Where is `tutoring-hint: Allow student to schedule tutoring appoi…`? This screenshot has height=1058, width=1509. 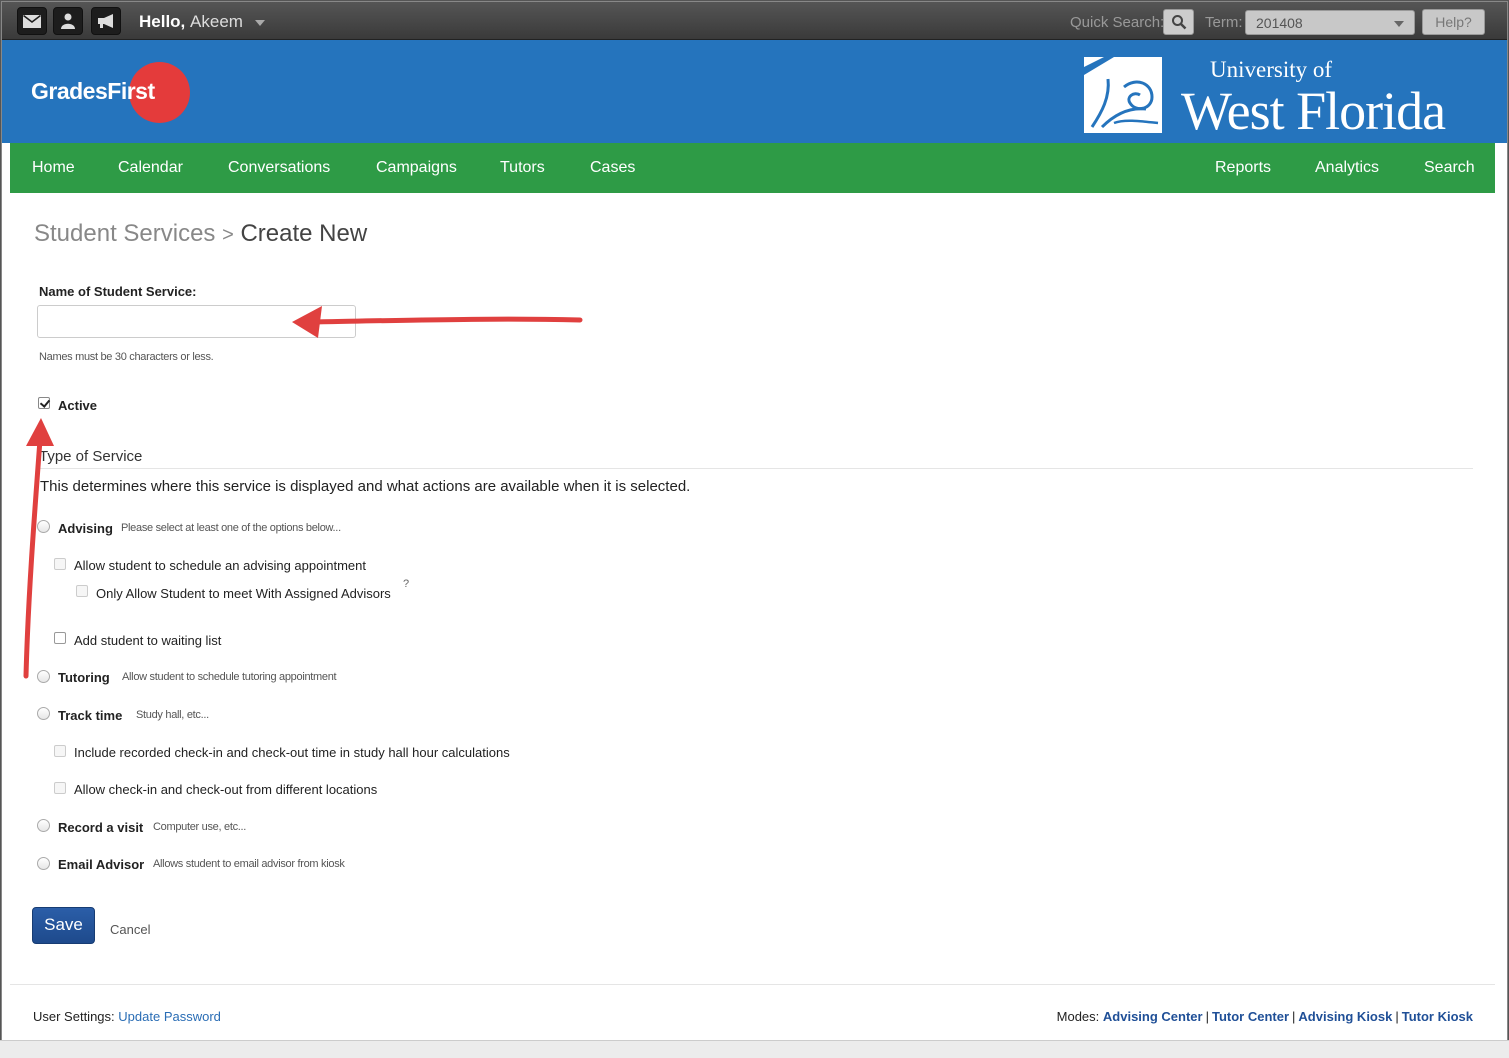 tutoring-hint: Allow student to schedule tutoring appoi… is located at coordinates (229, 677).